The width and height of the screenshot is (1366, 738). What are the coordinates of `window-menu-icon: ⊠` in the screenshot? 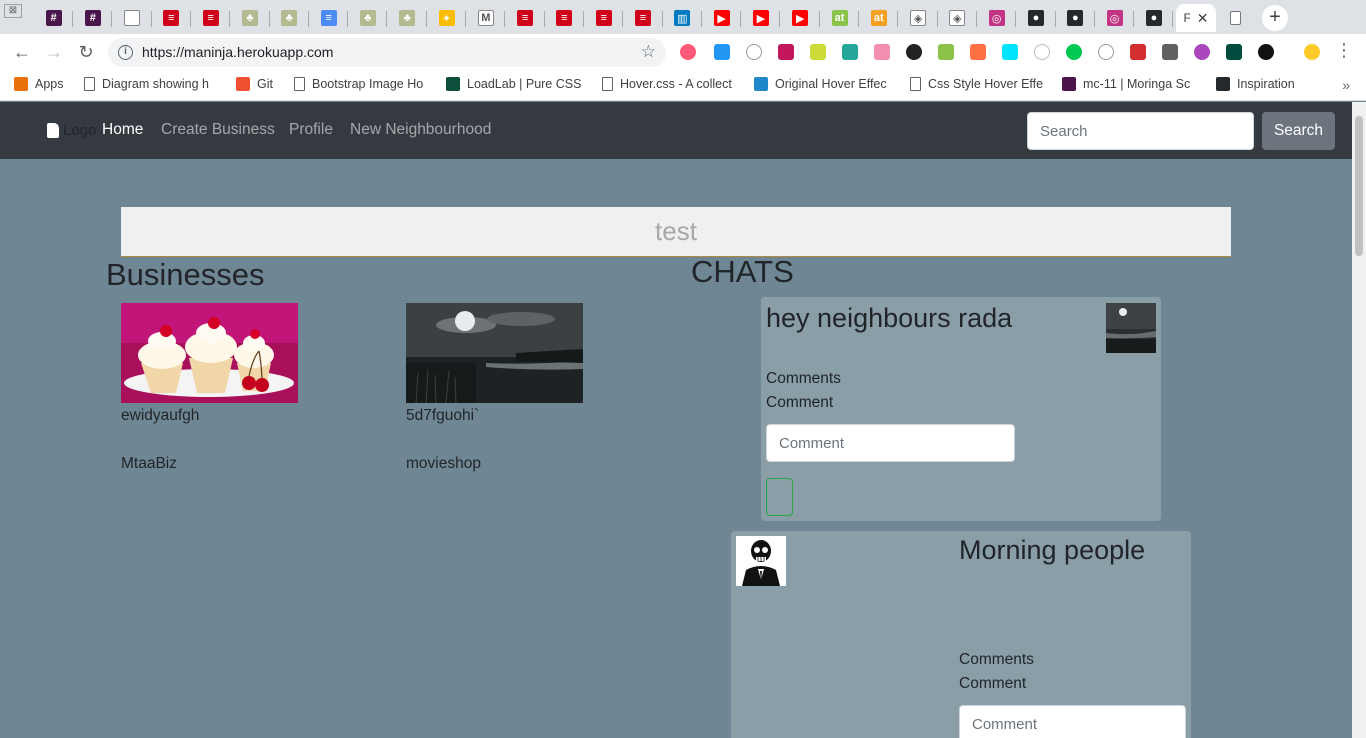 It's located at (13, 11).